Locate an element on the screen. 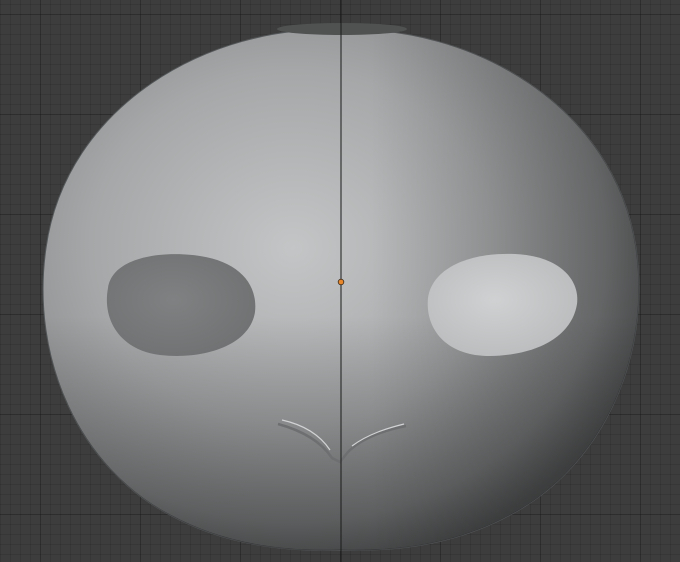 The height and width of the screenshot is (562, 680). top-opening is located at coordinates (342, 29).